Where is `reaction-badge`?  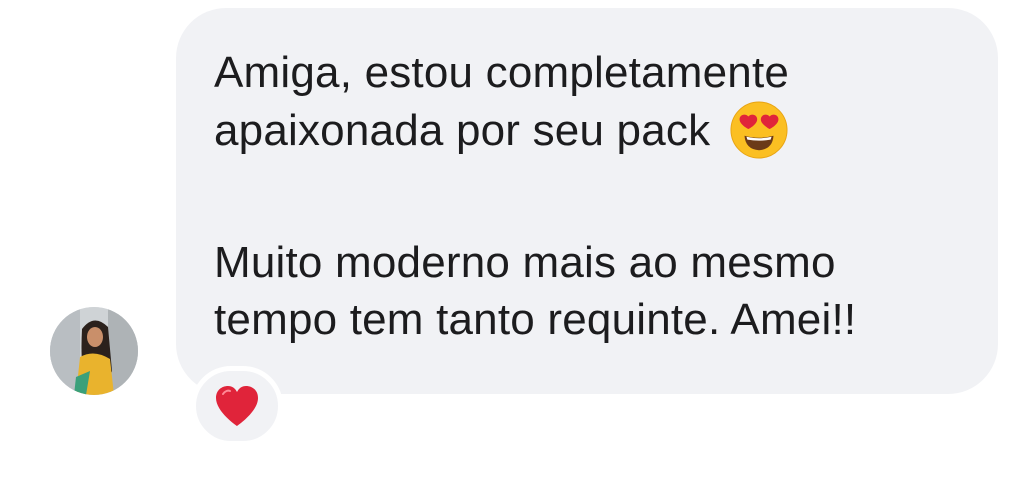
reaction-badge is located at coordinates (237, 406).